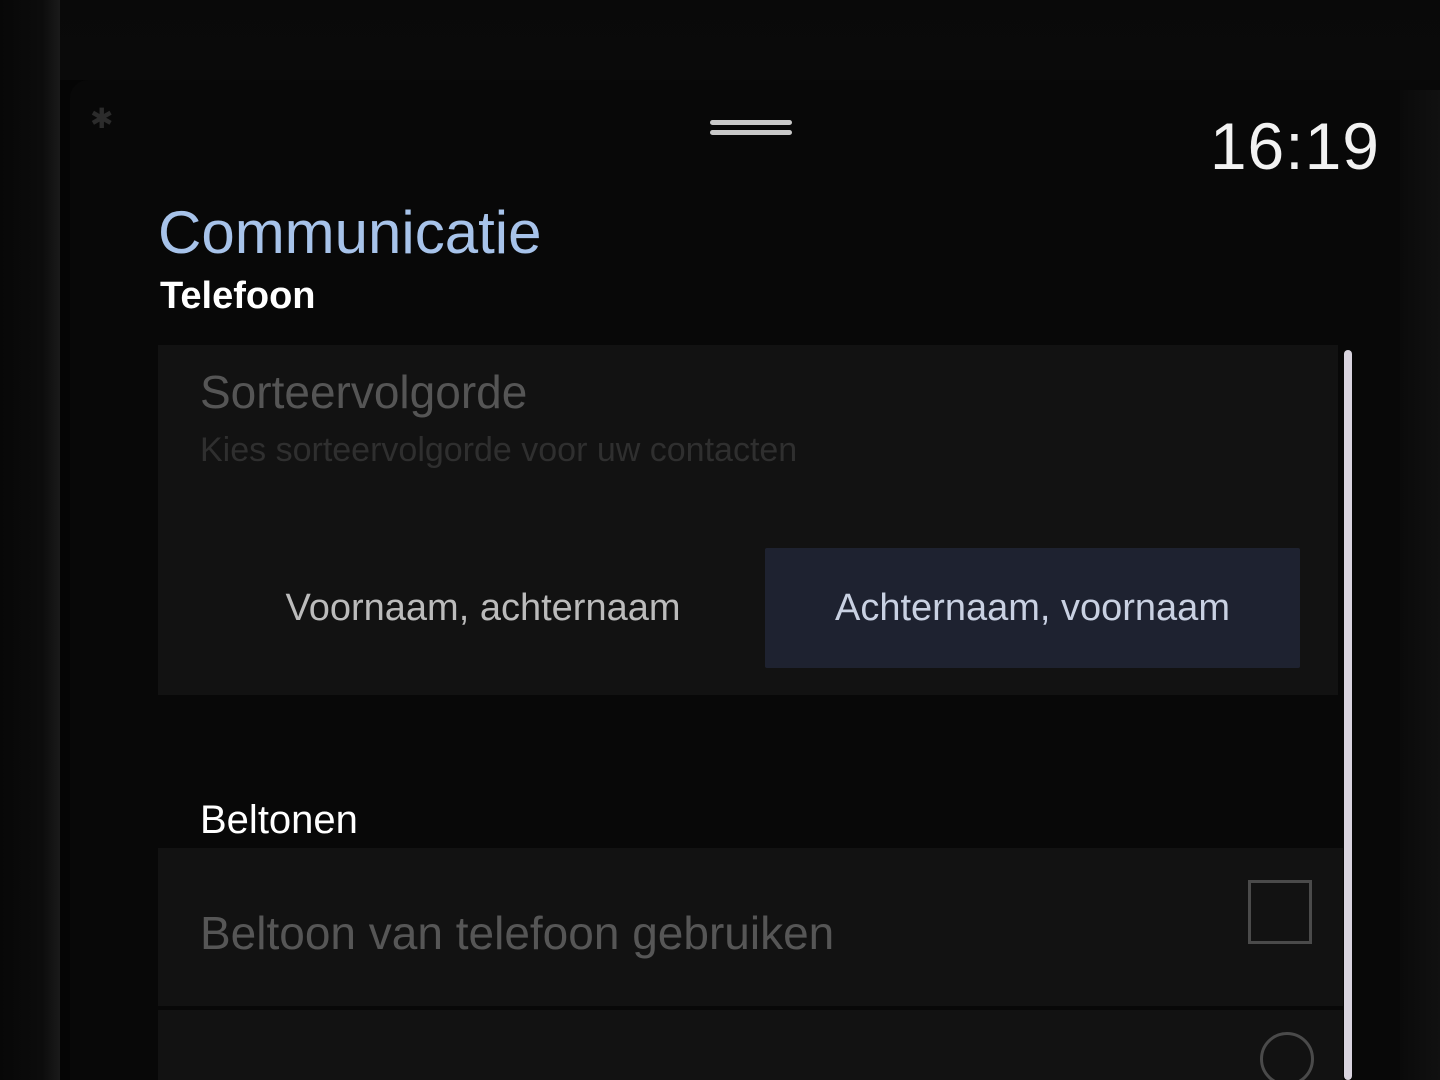 The width and height of the screenshot is (1440, 1080). What do you see at coordinates (751, 130) in the screenshot?
I see `drag-handle-icon` at bounding box center [751, 130].